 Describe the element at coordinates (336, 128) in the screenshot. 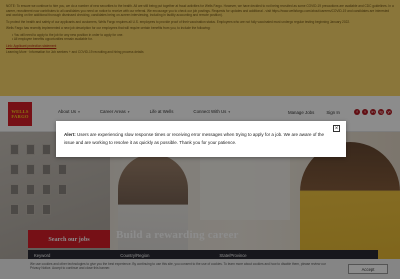

I see `close-icon: ×` at that location.